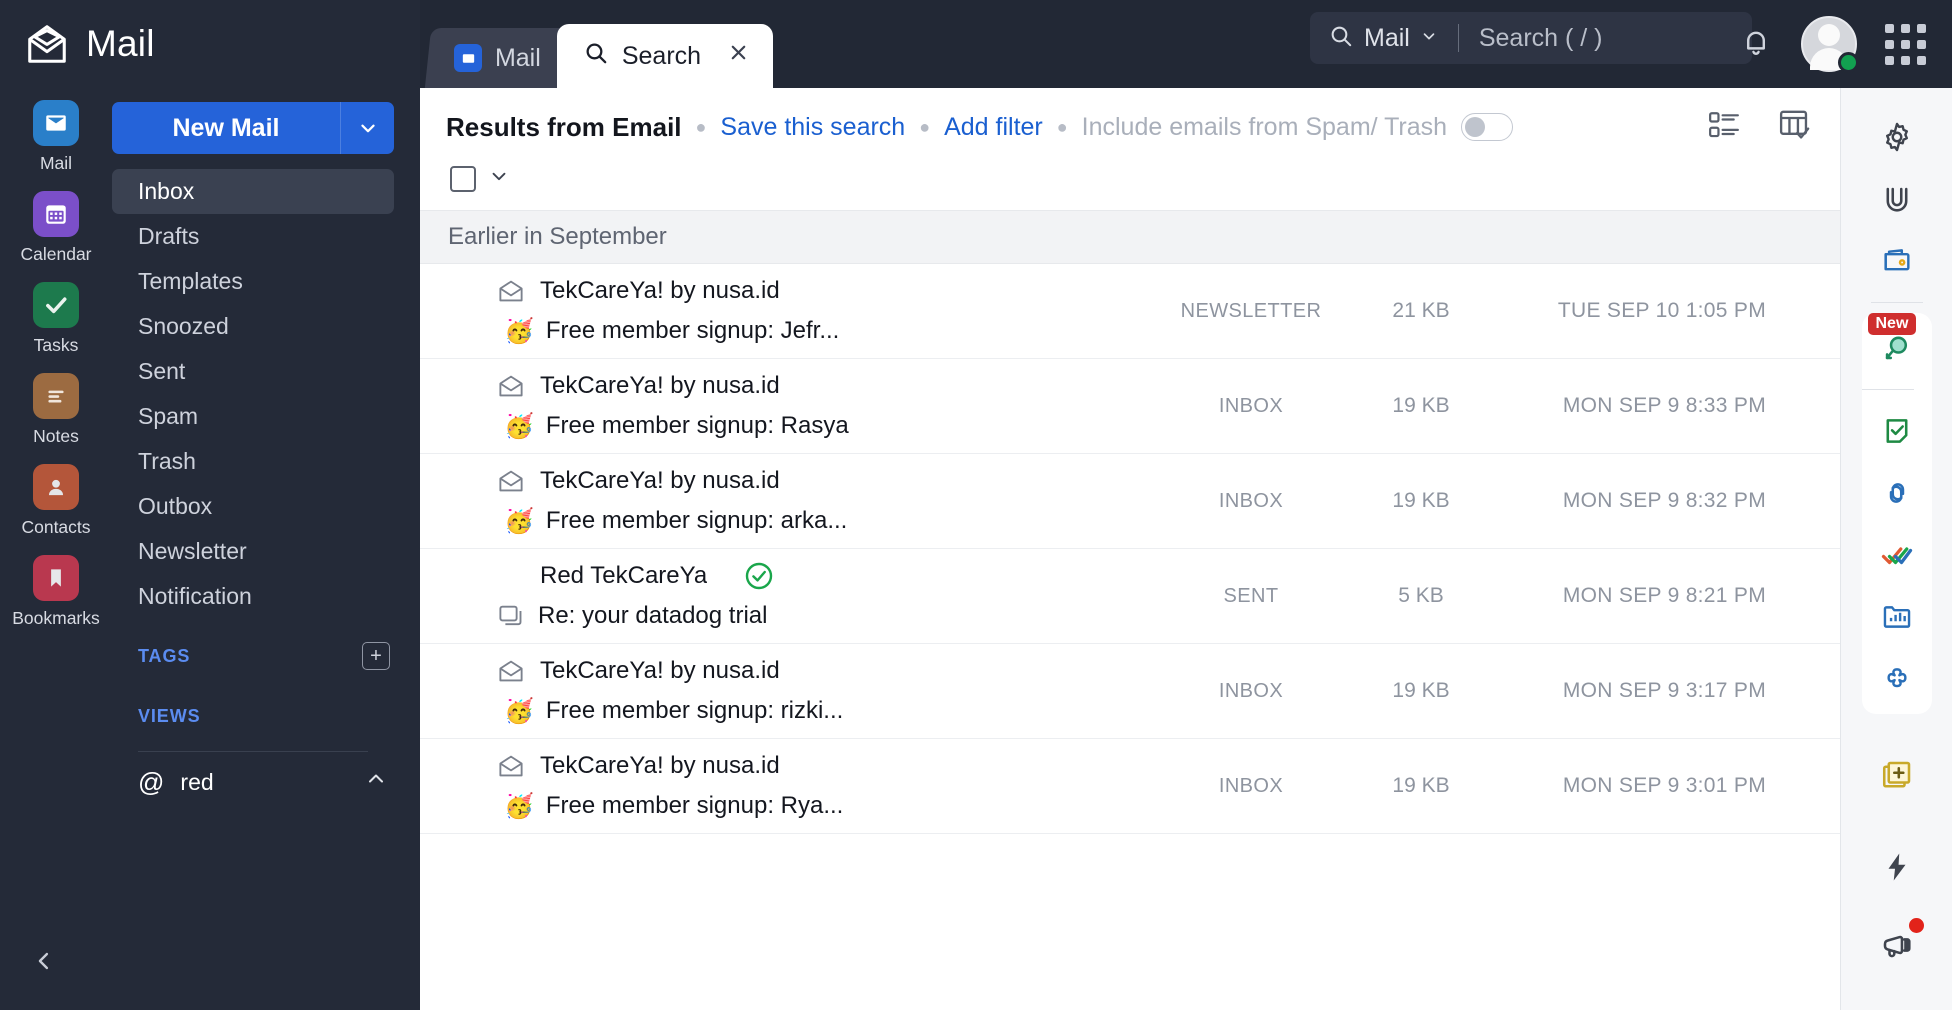 The width and height of the screenshot is (1952, 1010). I want to click on reply-thread-icon, so click(511, 616).